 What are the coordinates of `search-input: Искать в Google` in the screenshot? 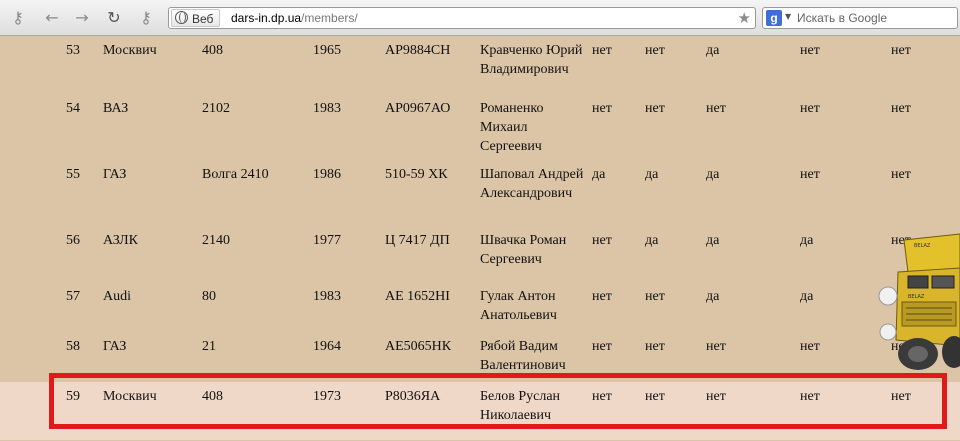 It's located at (842, 18).